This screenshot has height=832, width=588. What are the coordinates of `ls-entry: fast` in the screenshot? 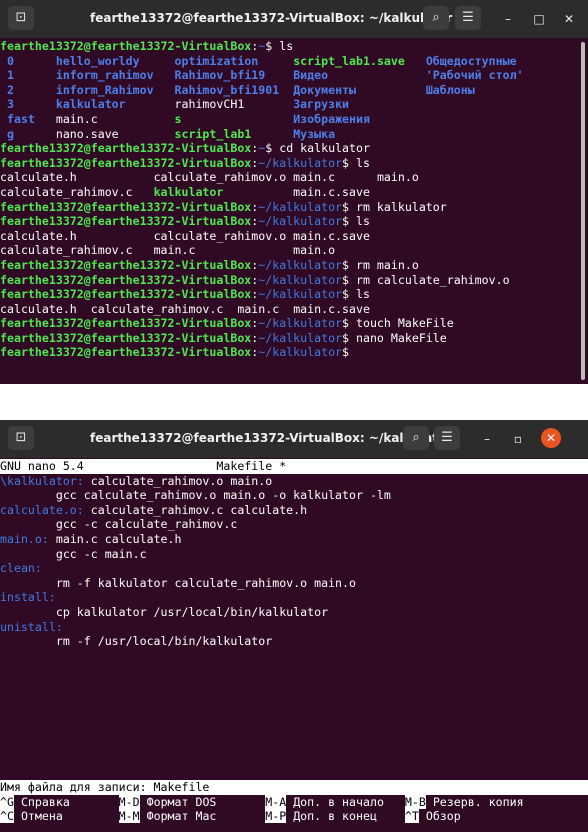 It's located at (28, 118).